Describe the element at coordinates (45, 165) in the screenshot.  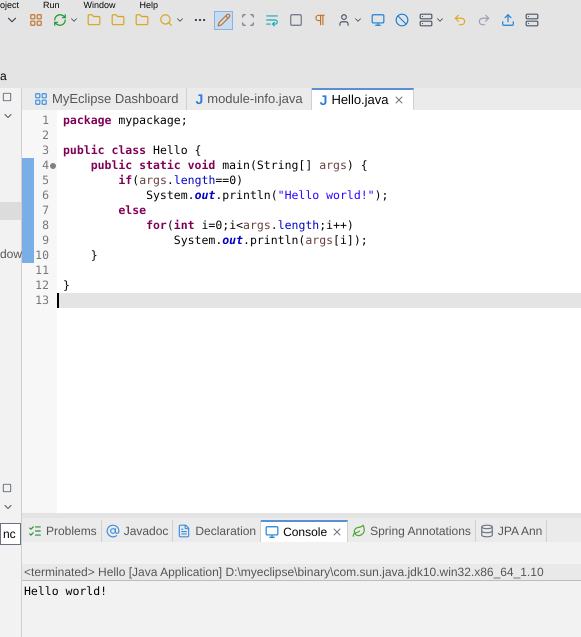
I see `line-number: 4` at that location.